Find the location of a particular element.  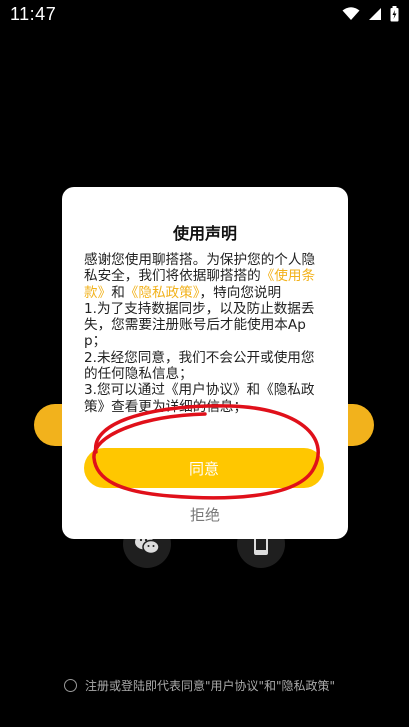

status-bar: 11:47 is located at coordinates (204, 15).